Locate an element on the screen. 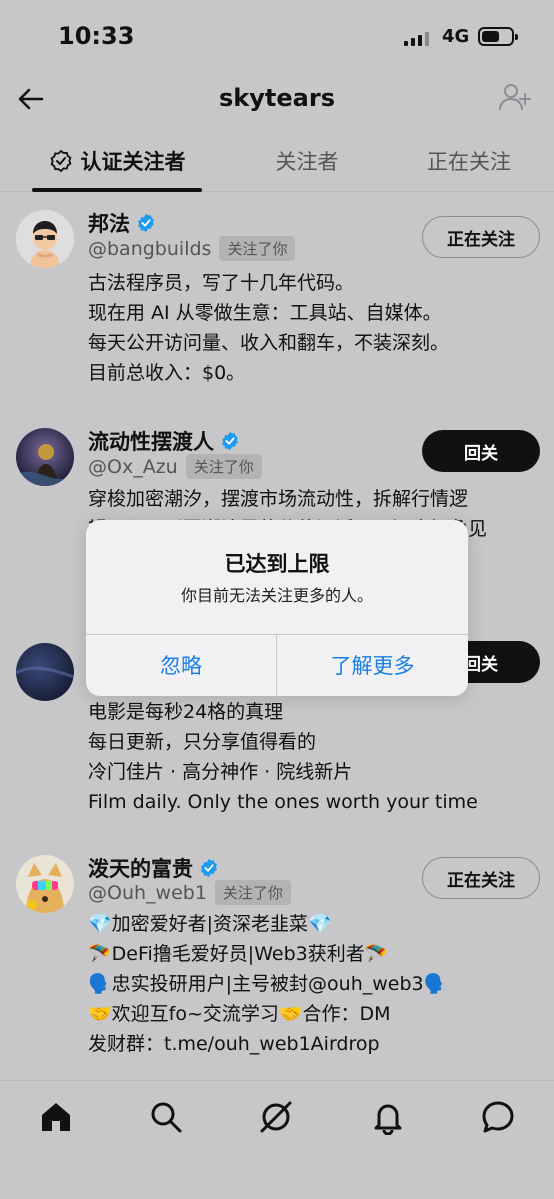  ignore-button: 忽略 is located at coordinates (181, 665).